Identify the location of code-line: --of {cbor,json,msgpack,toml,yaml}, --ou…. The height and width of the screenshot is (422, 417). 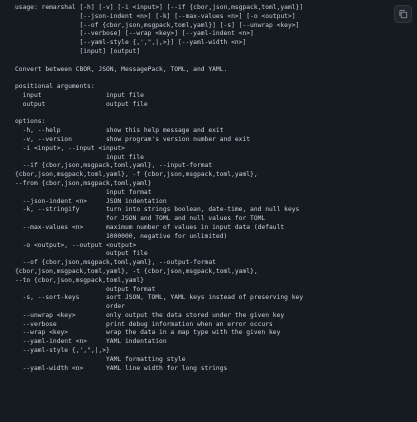
(115, 263).